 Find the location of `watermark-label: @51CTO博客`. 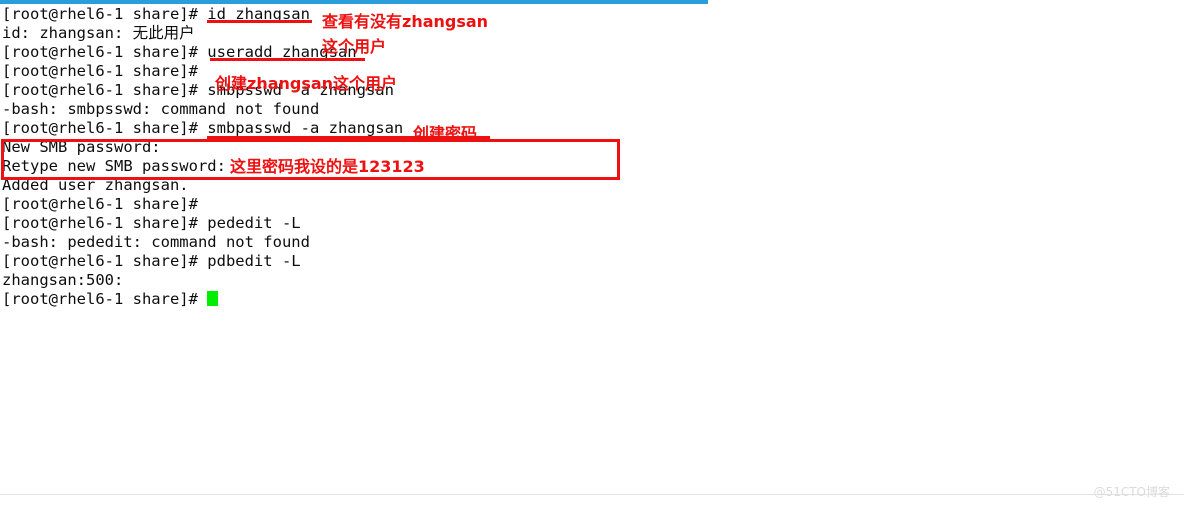

watermark-label: @51CTO博客 is located at coordinates (1131, 492).